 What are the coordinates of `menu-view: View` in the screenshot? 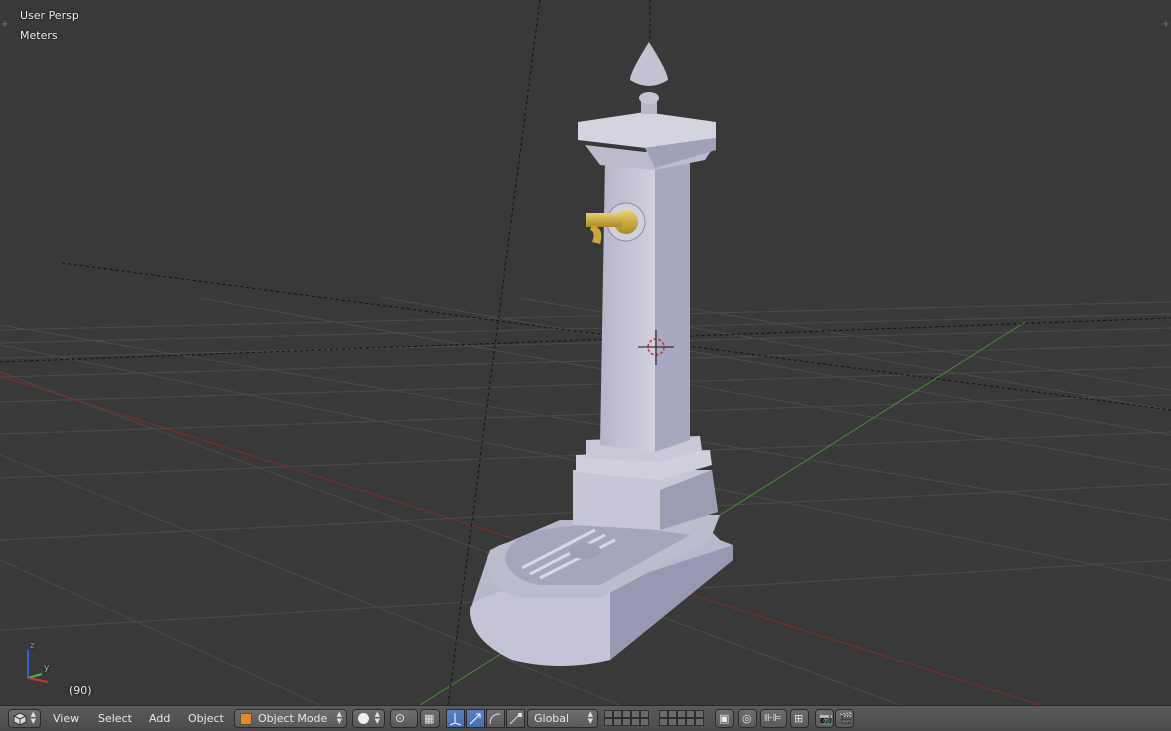 It's located at (66, 718).